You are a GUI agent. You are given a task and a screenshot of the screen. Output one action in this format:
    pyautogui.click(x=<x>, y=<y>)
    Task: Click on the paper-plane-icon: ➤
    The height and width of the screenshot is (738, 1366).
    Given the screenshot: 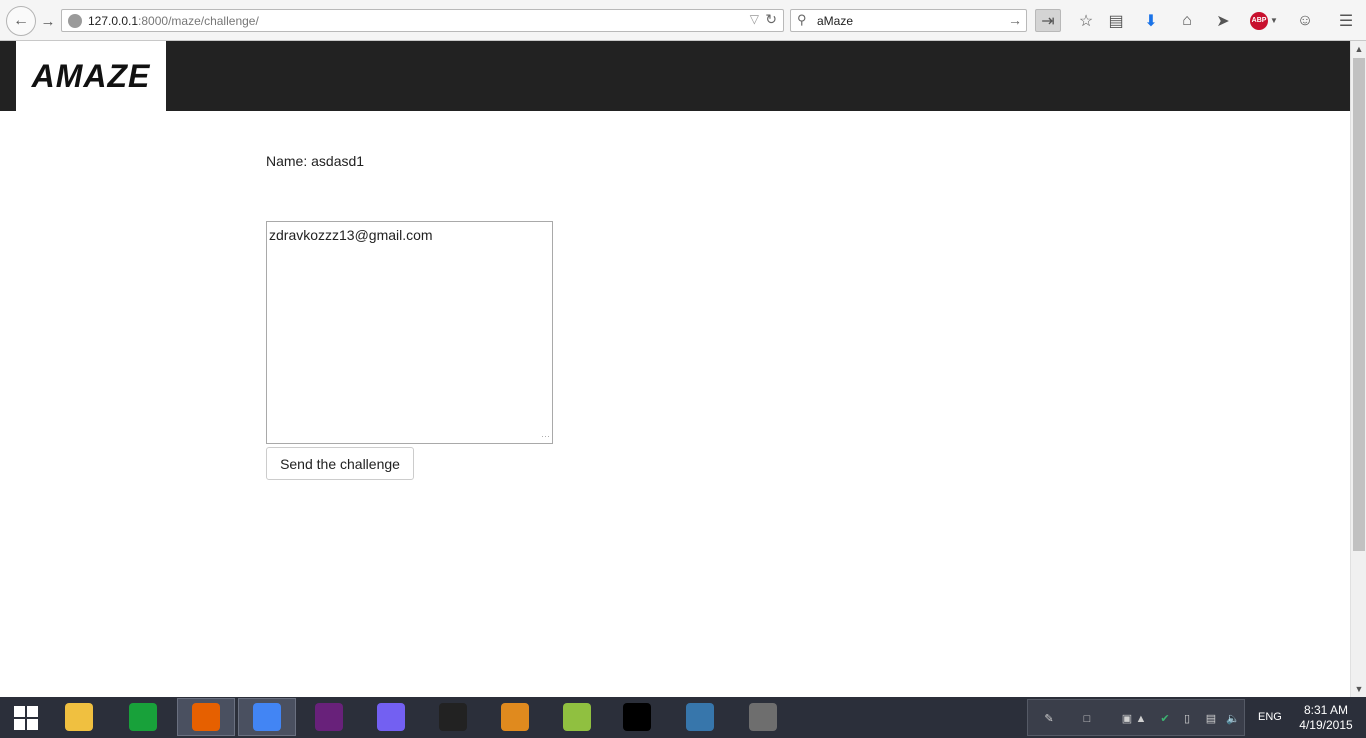 What is the action you would take?
    pyautogui.click(x=1223, y=21)
    